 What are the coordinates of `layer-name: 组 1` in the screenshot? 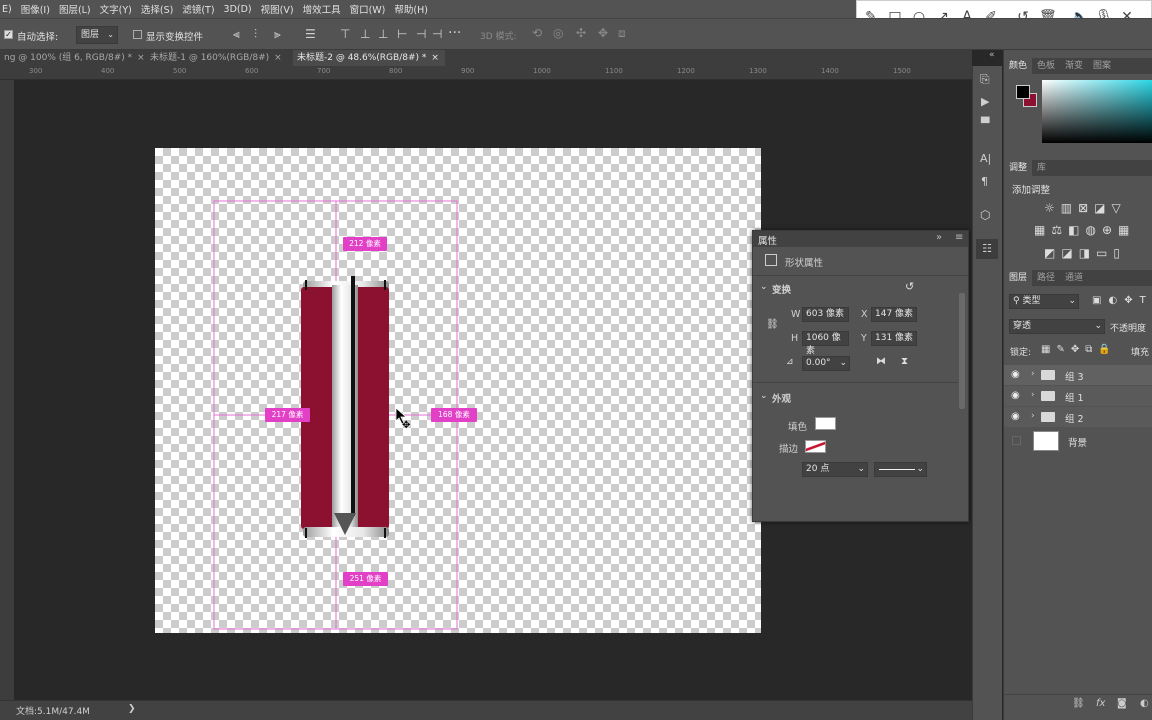 It's located at (1074, 398).